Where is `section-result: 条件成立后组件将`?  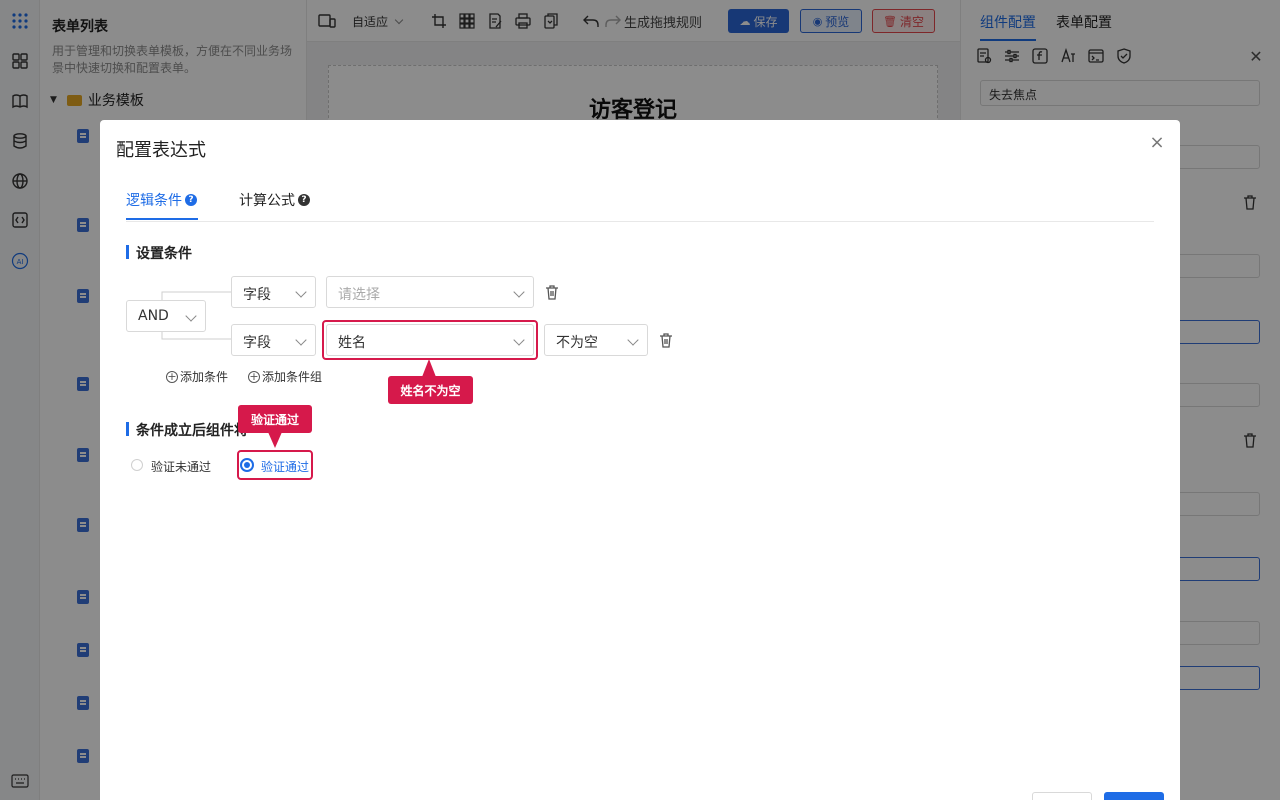
section-result: 条件成立后组件将 is located at coordinates (187, 430).